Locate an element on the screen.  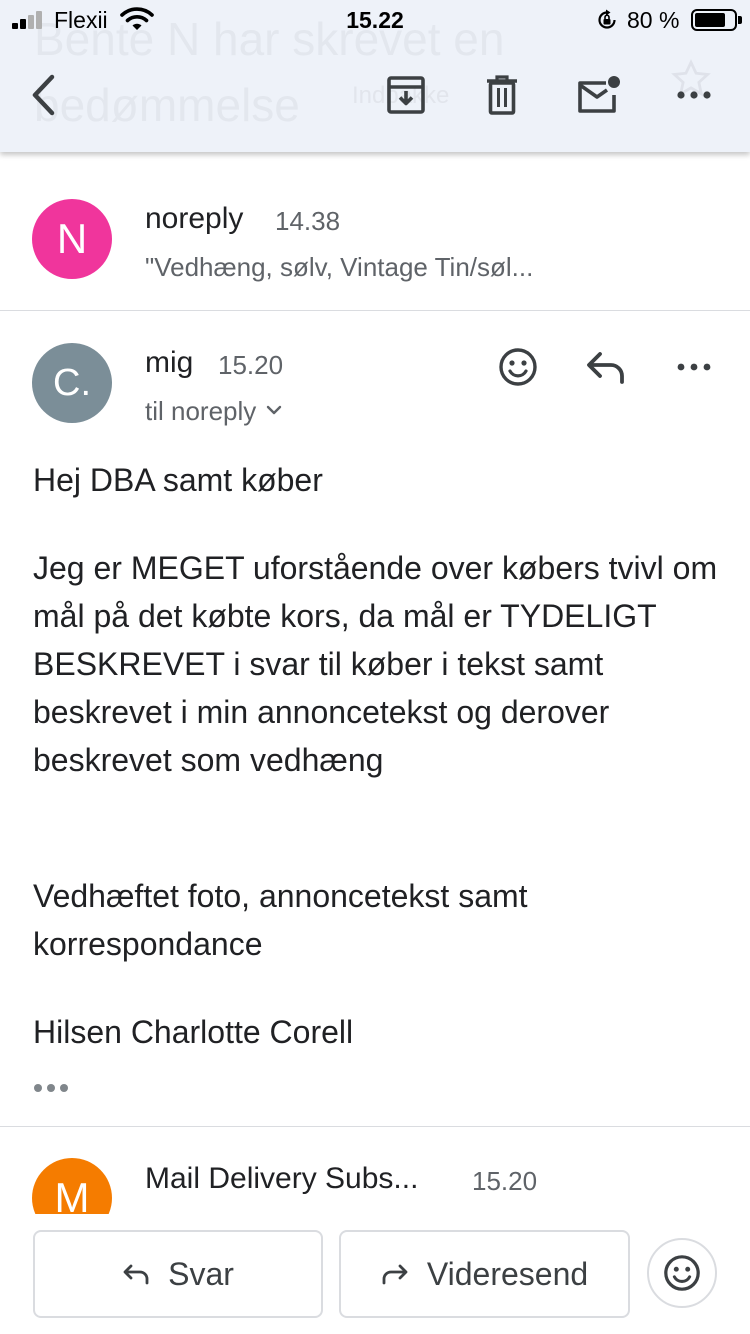
avatar: N is located at coordinates (72, 239).